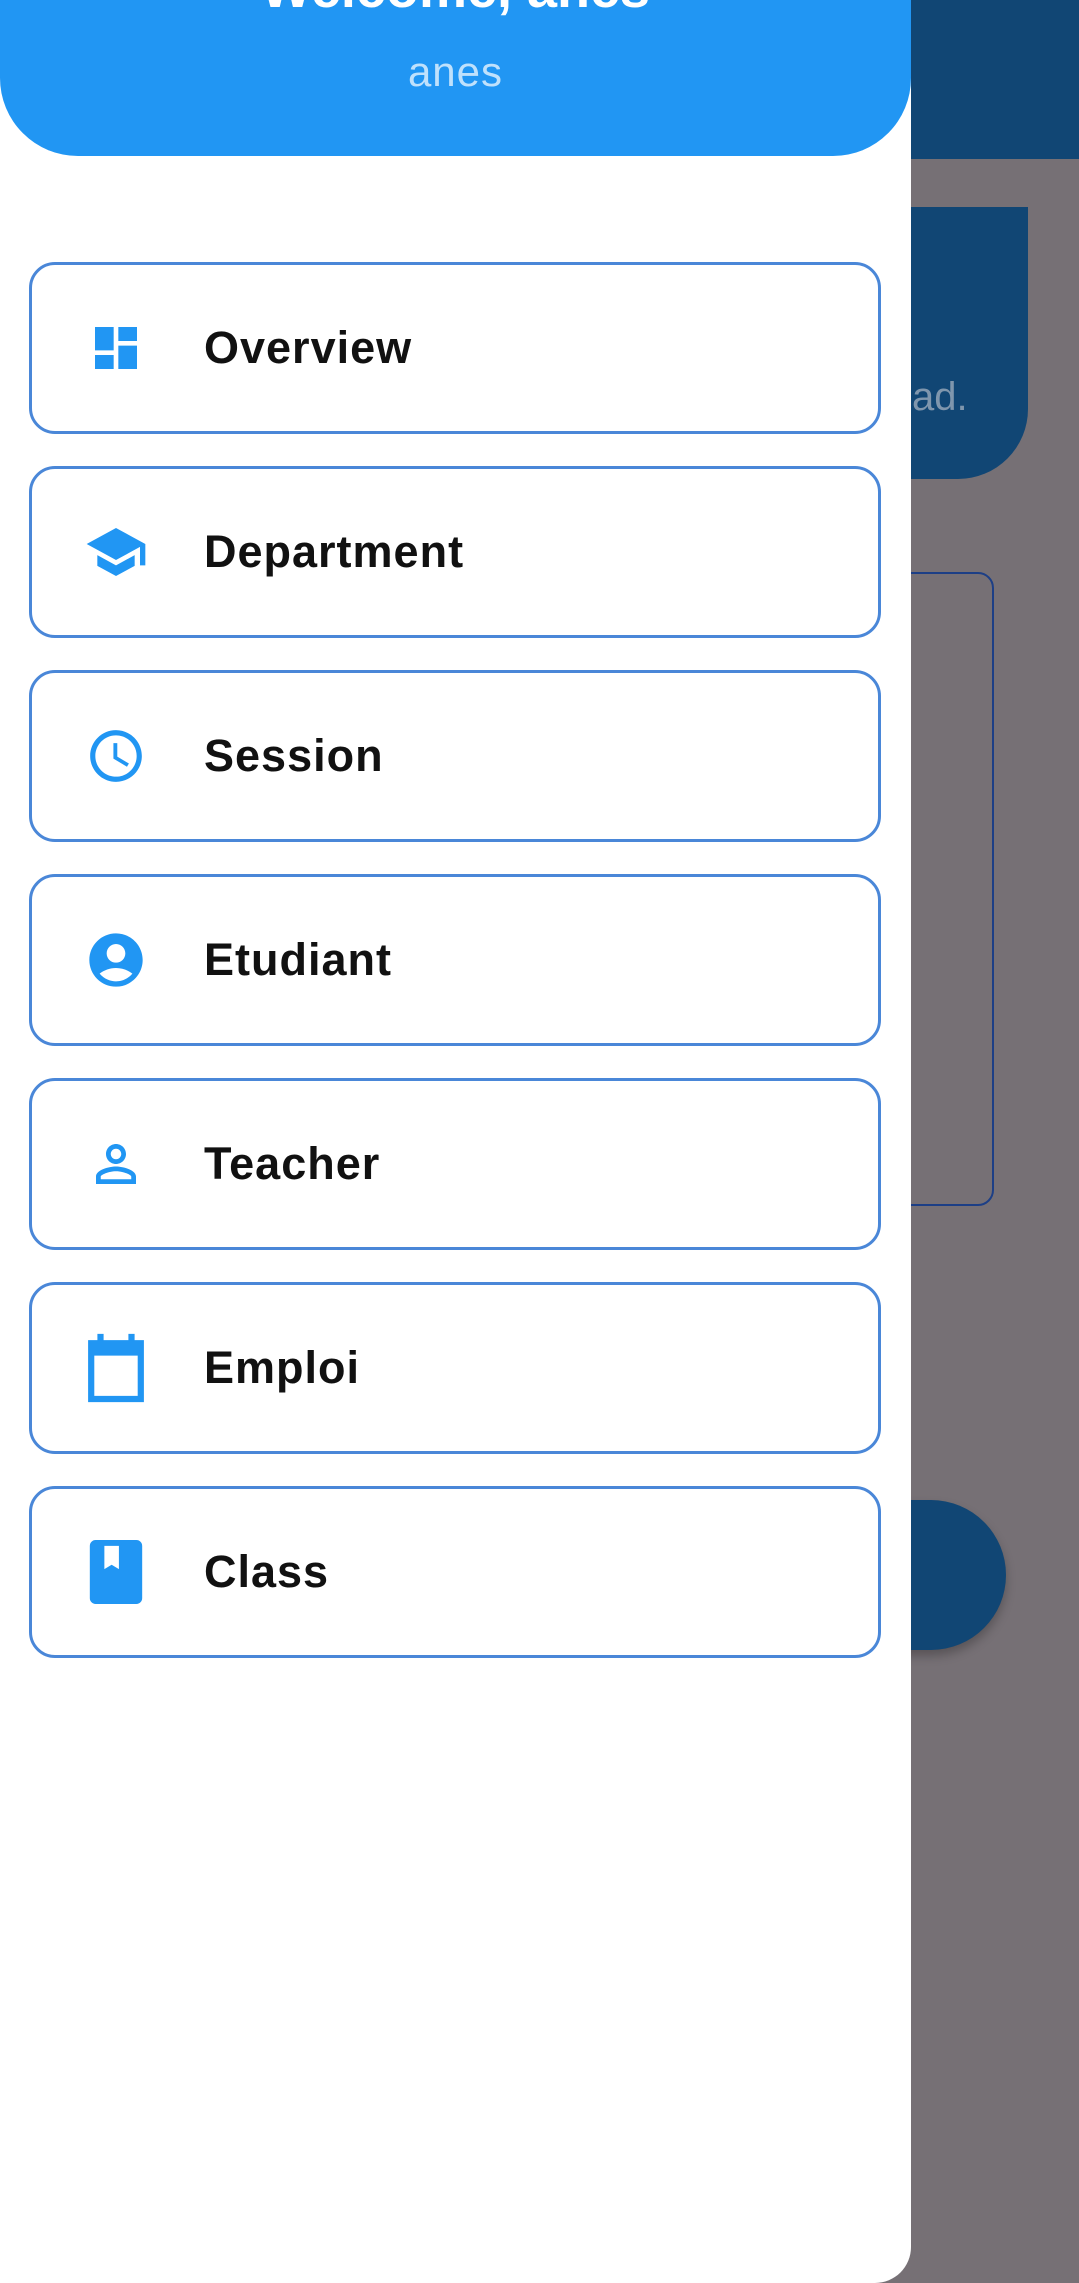  What do you see at coordinates (334, 551) in the screenshot?
I see `menu-label-department: Department` at bounding box center [334, 551].